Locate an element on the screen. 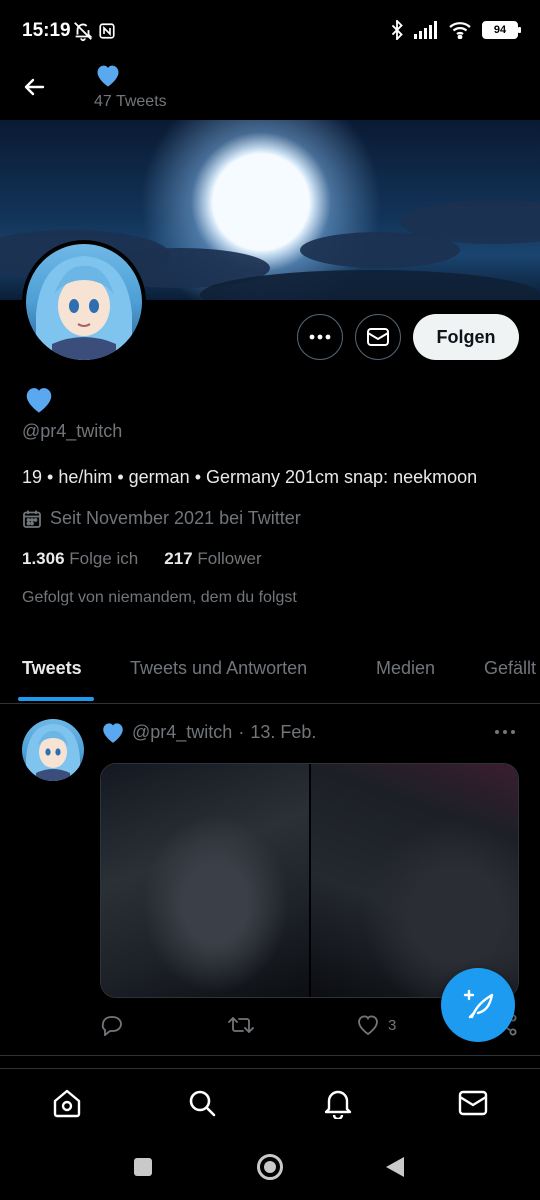 This screenshot has width=540, height=1200. following-link: 1.306 Folge ich is located at coordinates (80, 559).